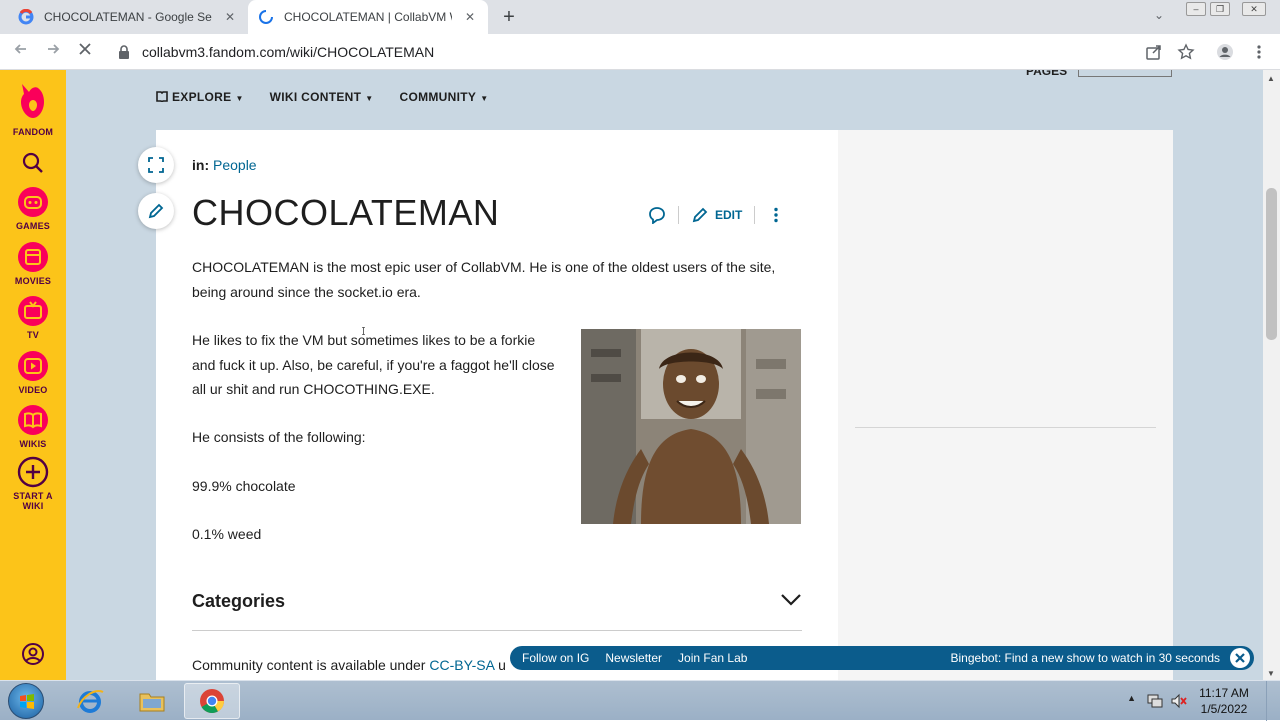 This screenshot has height=725, width=1280. Describe the element at coordinates (1259, 52) in the screenshot. I see `kebab-menu-icon` at that location.